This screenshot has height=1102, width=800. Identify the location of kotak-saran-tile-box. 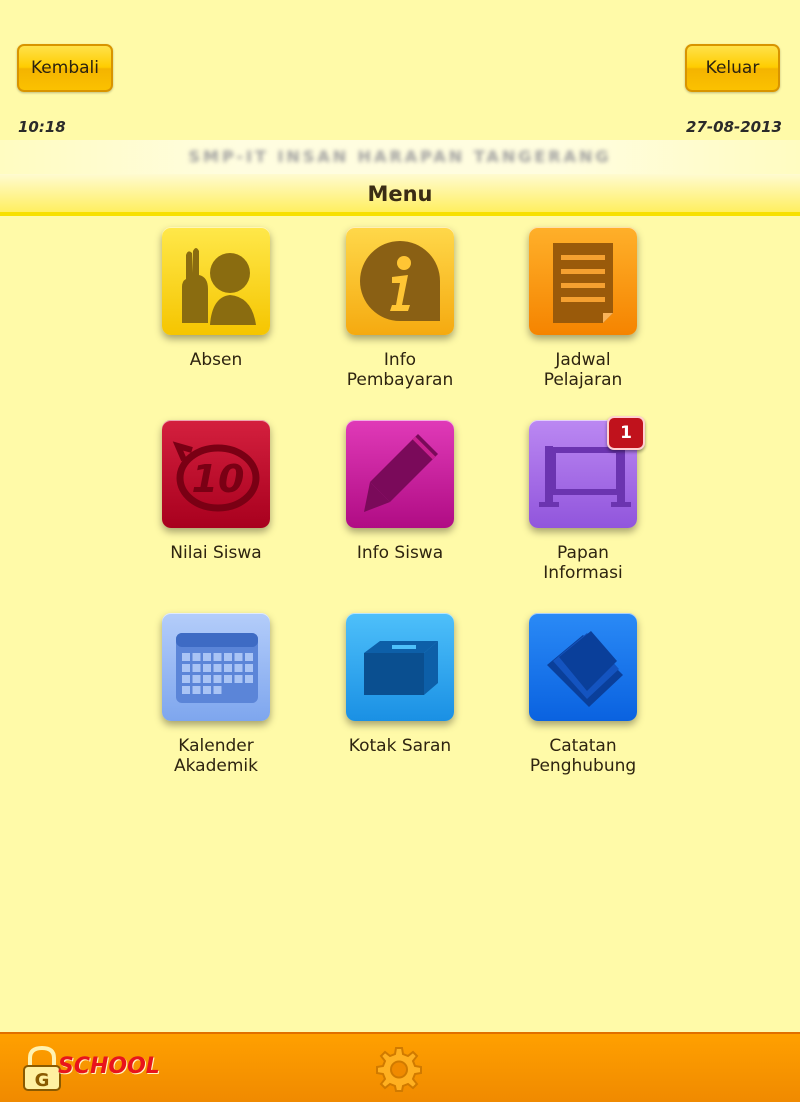
(400, 667).